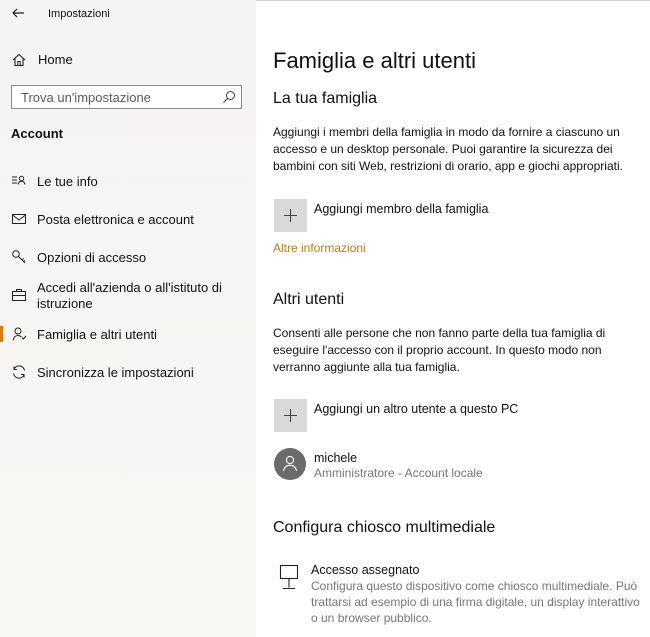  What do you see at coordinates (128, 60) in the screenshot?
I see `home-button: Home` at bounding box center [128, 60].